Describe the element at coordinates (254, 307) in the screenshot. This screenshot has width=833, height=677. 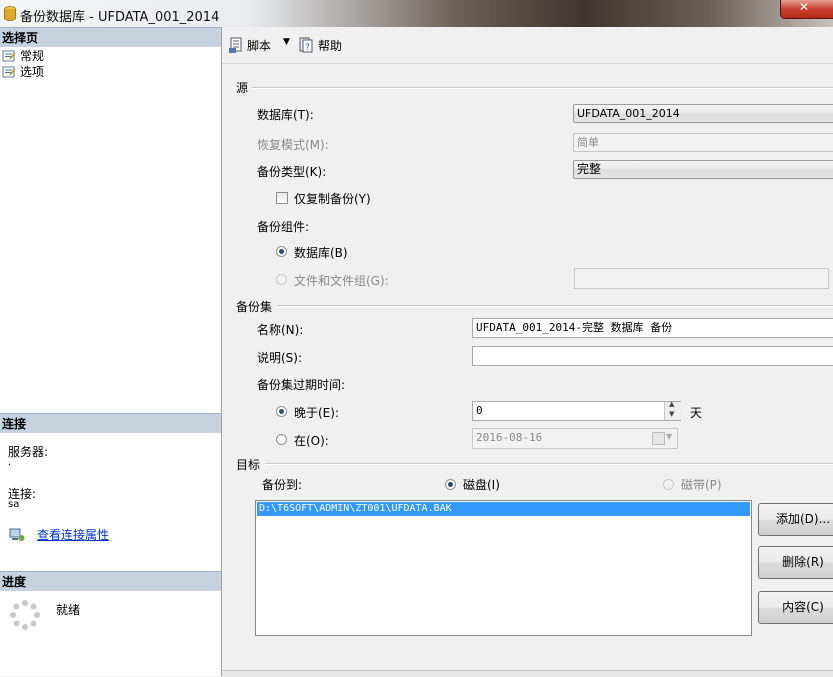
I see `backup-set-group-title: 备份集` at that location.